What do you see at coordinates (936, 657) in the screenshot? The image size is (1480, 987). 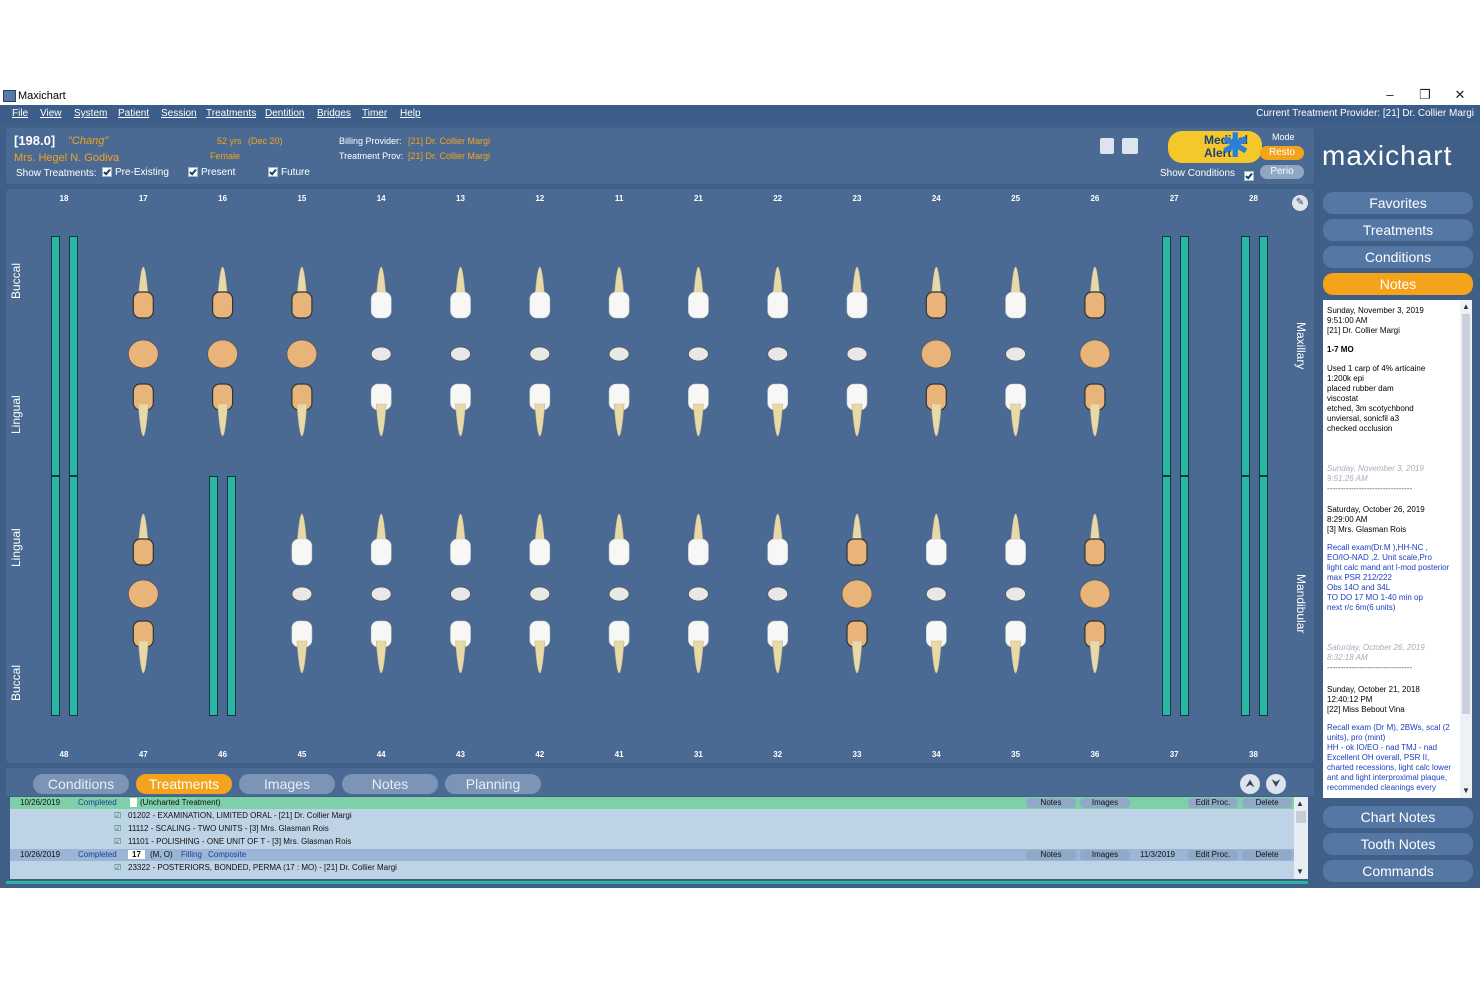 I see `tooth-lower-buccal-11-root` at bounding box center [936, 657].